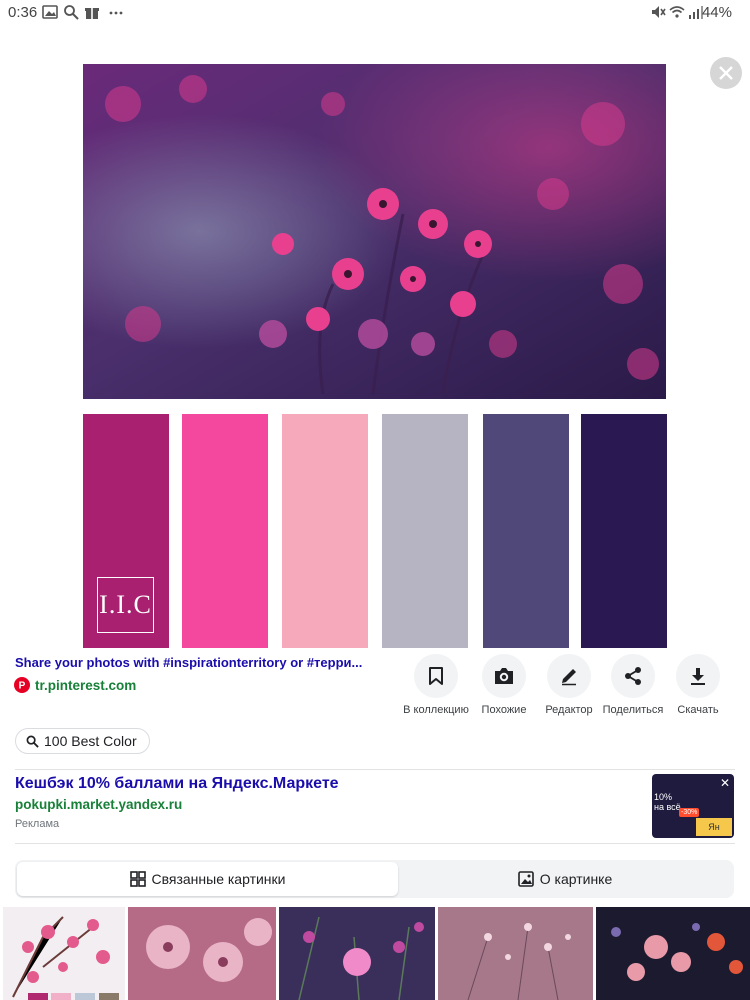 Image resolution: width=750 pixels, height=1000 pixels. I want to click on action-label: Похожие, so click(504, 710).